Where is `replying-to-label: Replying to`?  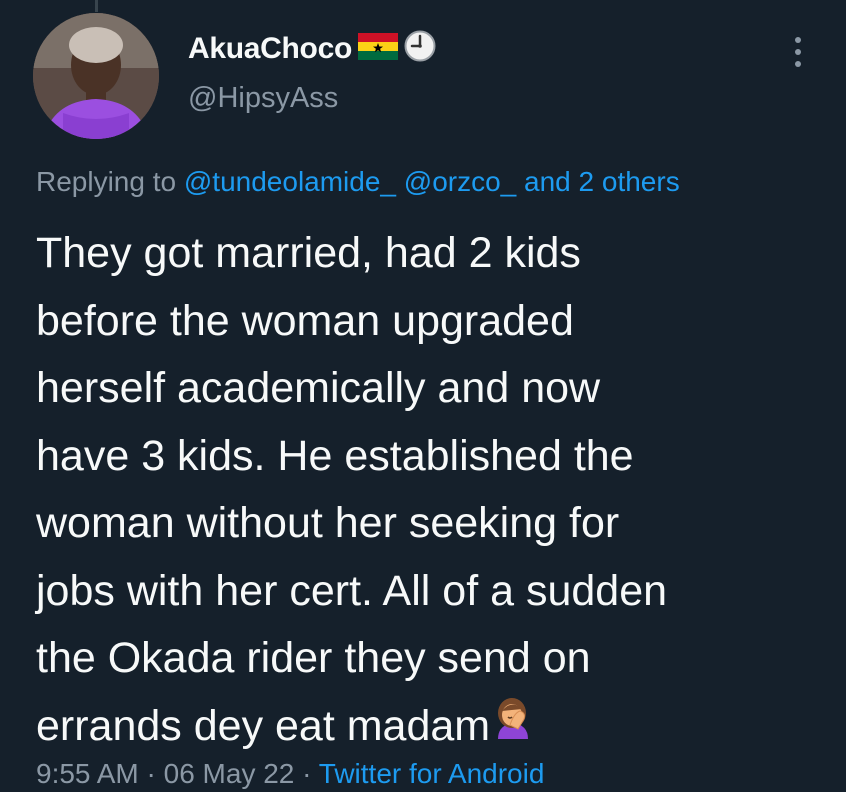
replying-to-label: Replying to is located at coordinates (110, 181).